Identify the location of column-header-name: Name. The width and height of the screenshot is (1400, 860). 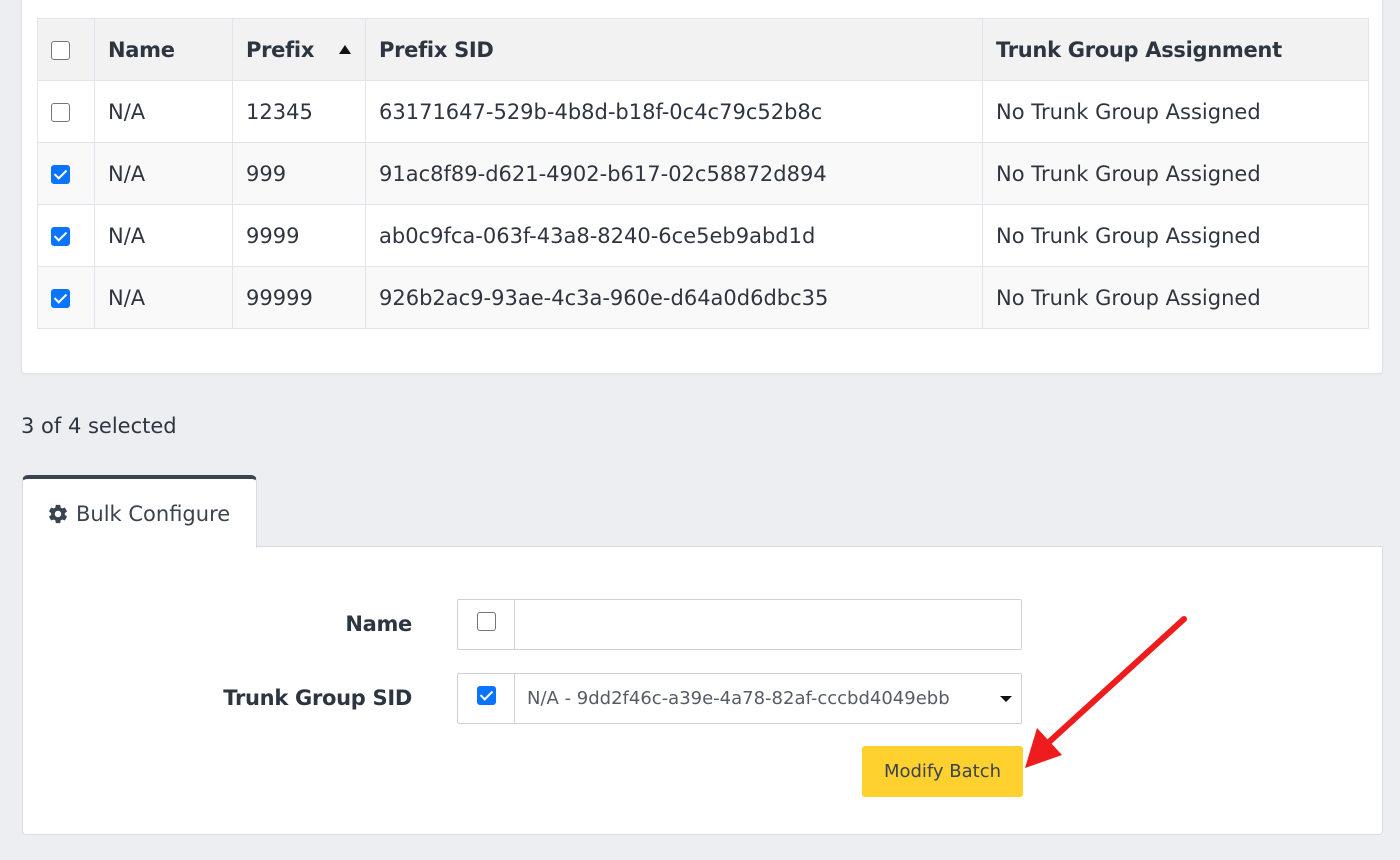
(163, 49).